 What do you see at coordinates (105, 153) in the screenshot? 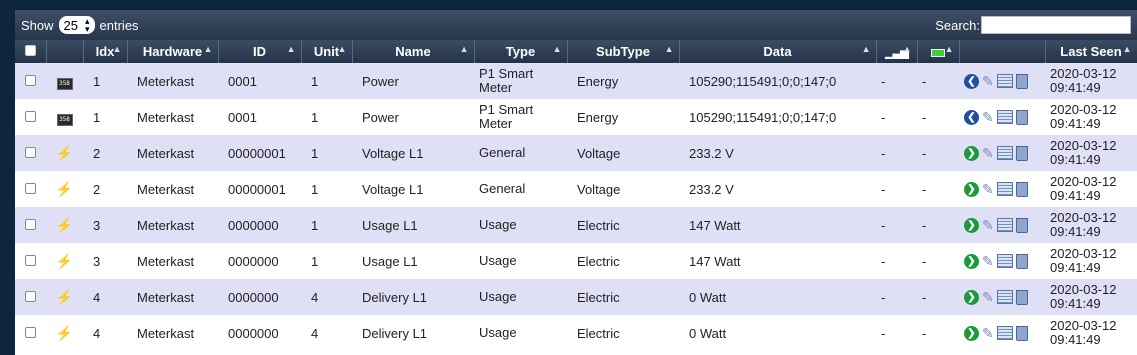
I see `idx-cell: 2` at bounding box center [105, 153].